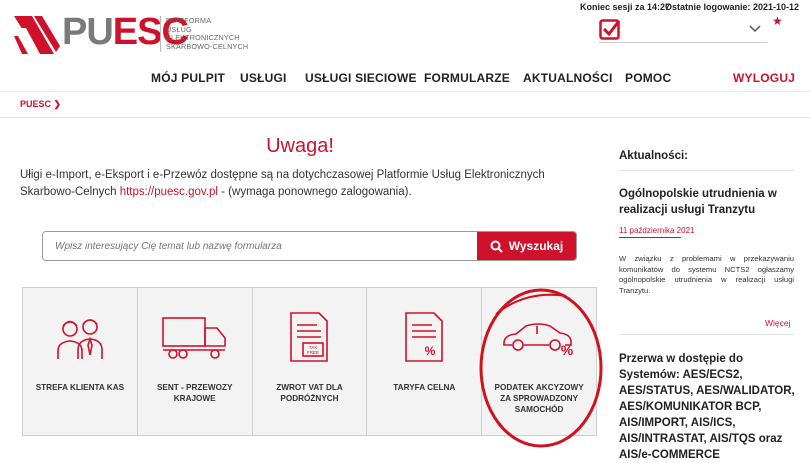 Image resolution: width=811 pixels, height=463 pixels. I want to click on nav-divider, so click(405, 91).